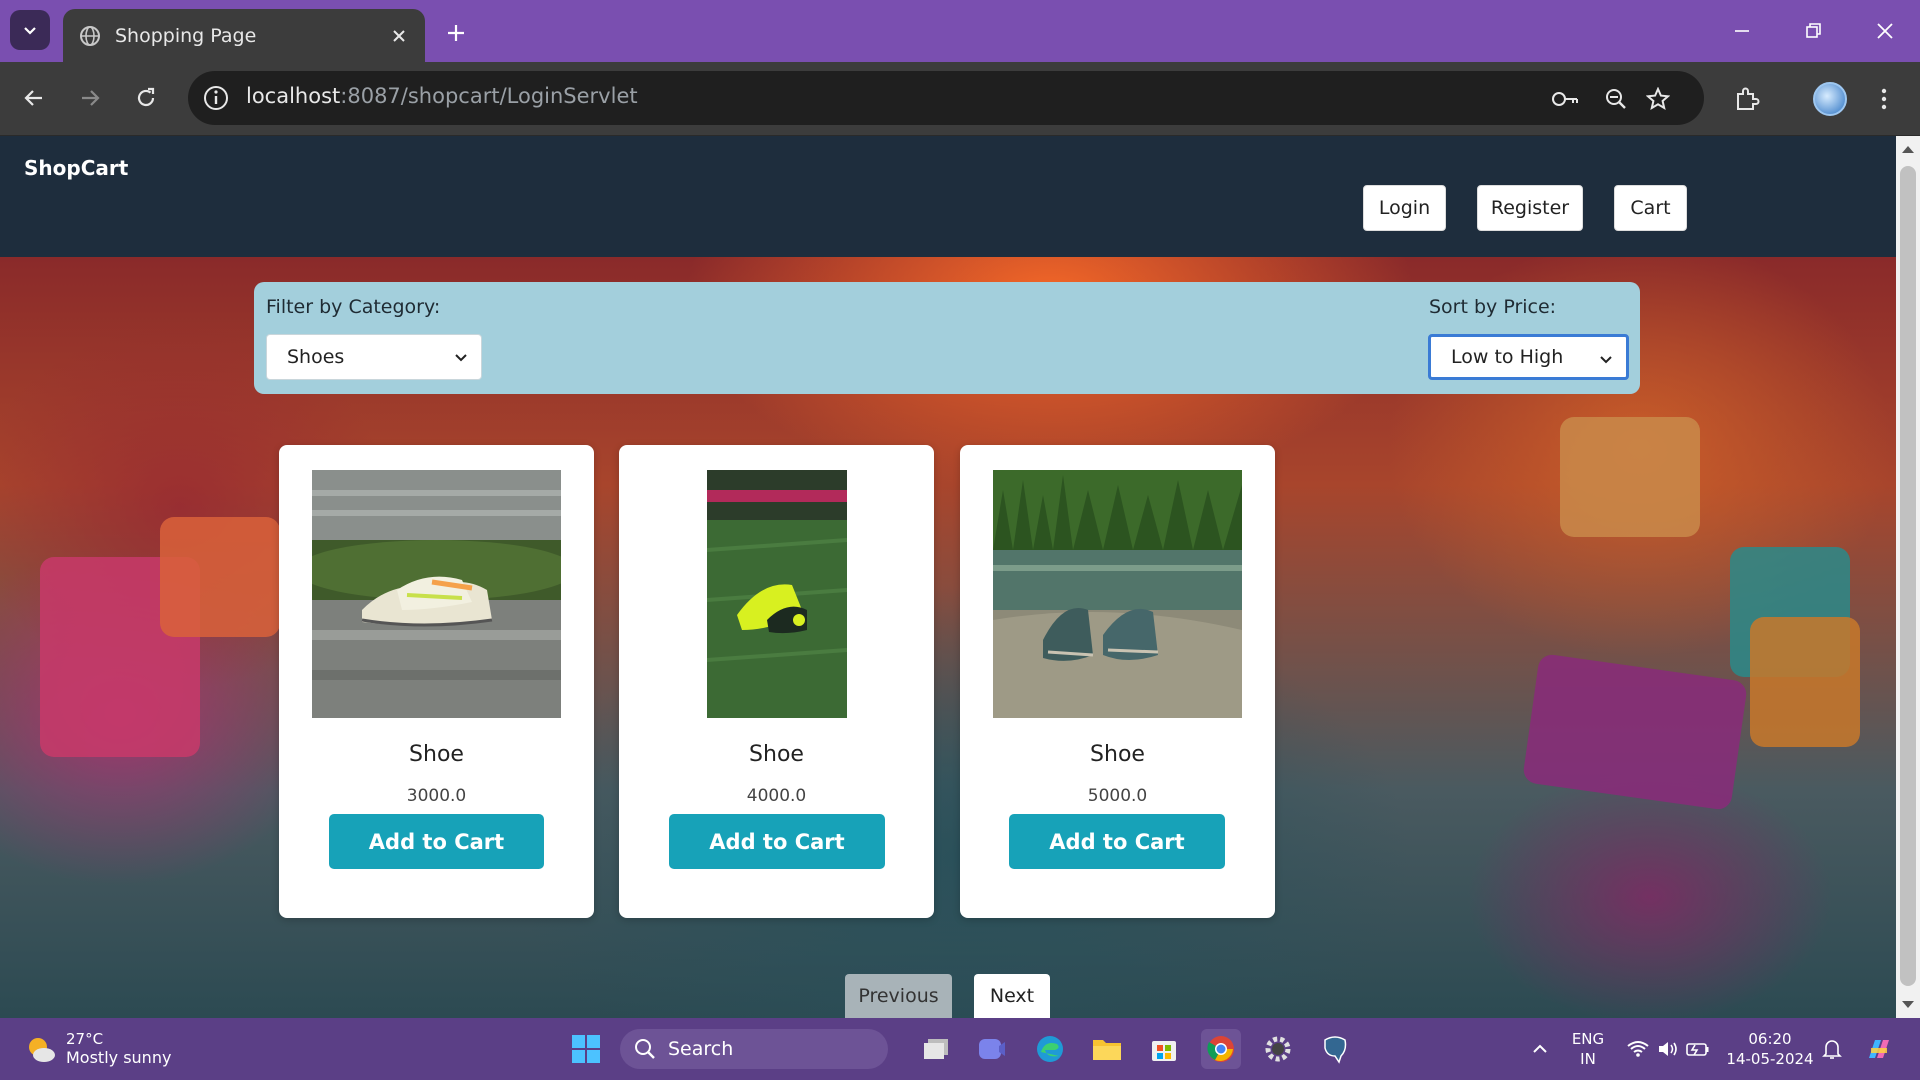  What do you see at coordinates (90, 35) in the screenshot?
I see `globe-icon` at bounding box center [90, 35].